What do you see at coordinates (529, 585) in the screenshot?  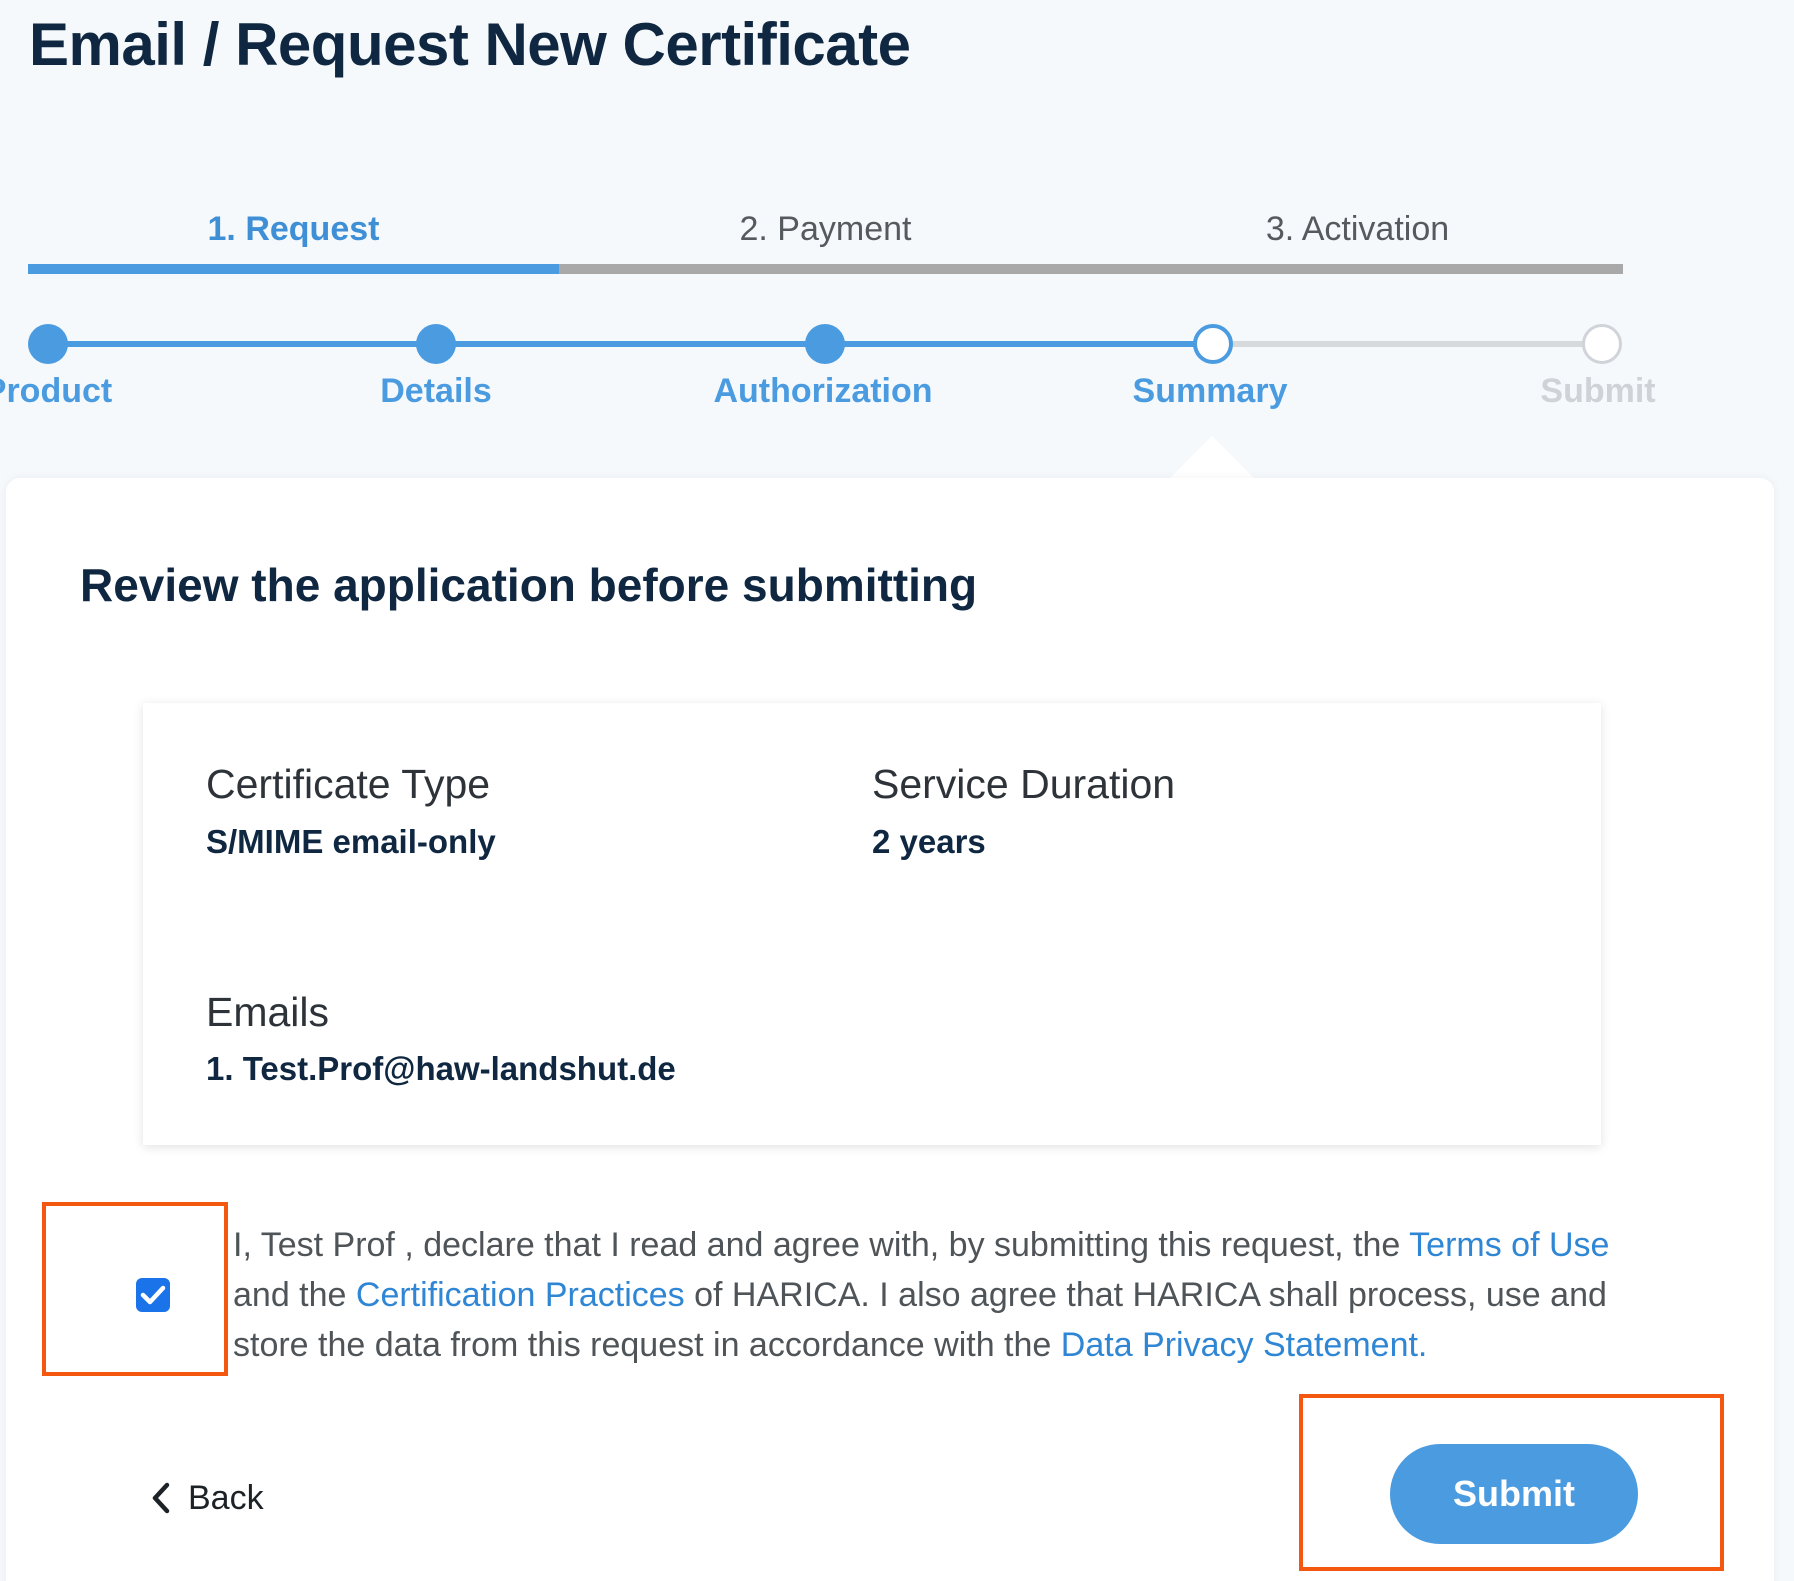 I see `review-heading: Review the application before submitting` at bounding box center [529, 585].